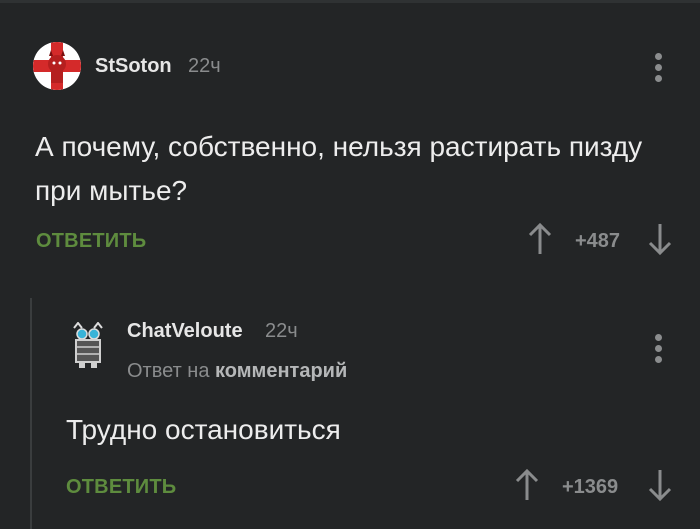  I want to click on comment-author: StSoton, so click(133, 66).